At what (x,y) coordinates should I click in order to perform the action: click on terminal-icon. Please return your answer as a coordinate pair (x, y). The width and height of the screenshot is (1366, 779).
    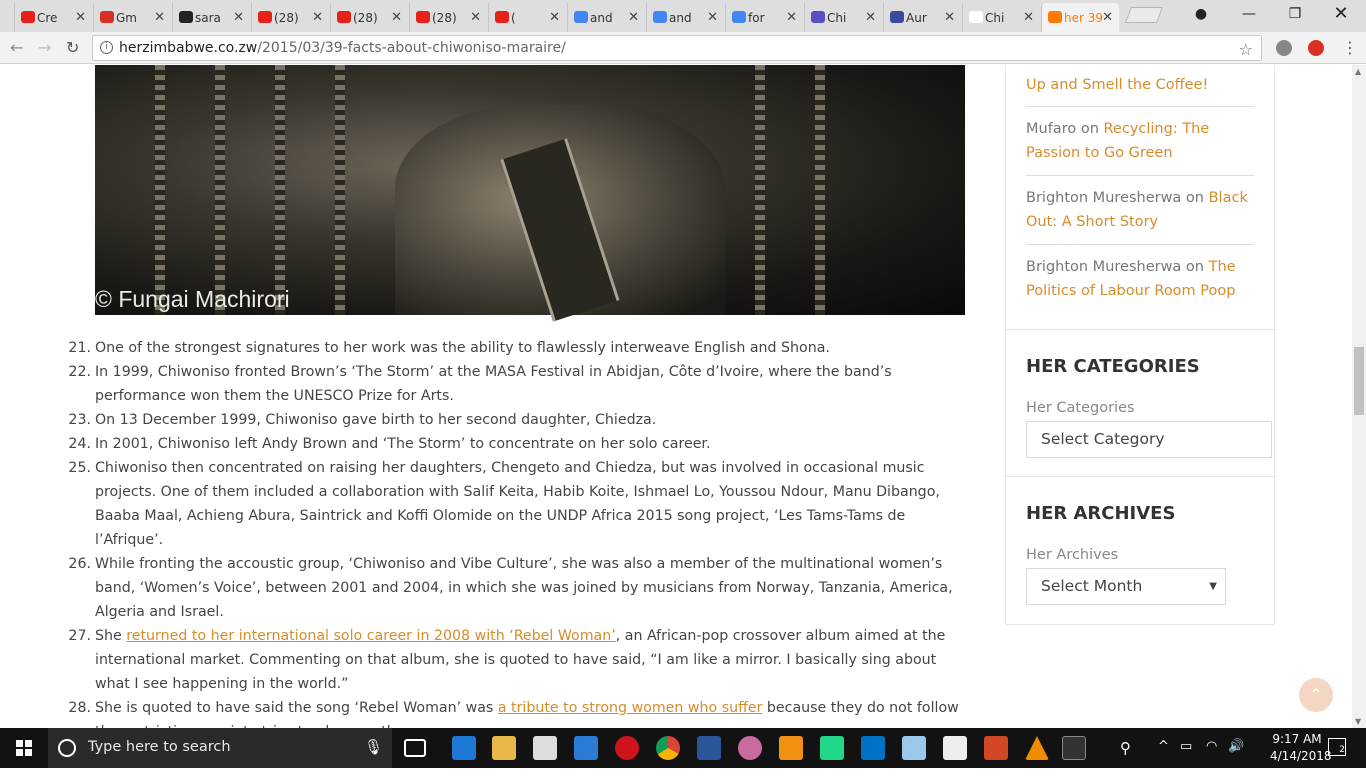
    Looking at the image, I should click on (1074, 748).